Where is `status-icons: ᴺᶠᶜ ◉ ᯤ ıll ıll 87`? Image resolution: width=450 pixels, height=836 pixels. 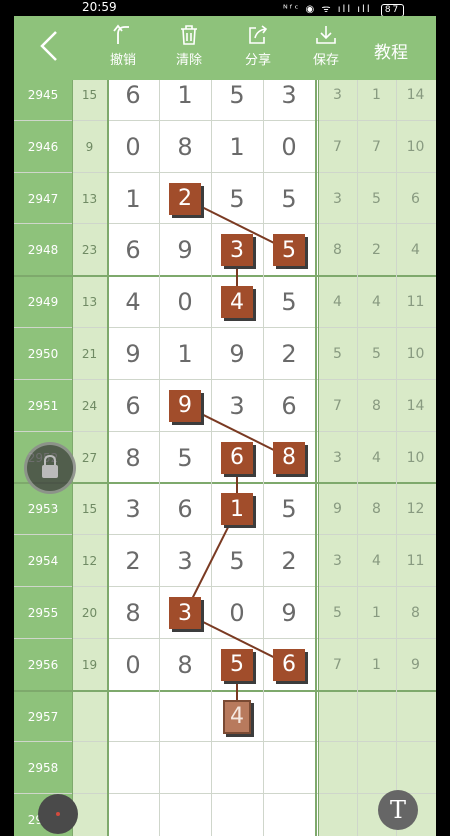
status-icons: ᴺᶠᶜ ◉ ᯤ ıll ıll 87 is located at coordinates (344, 9).